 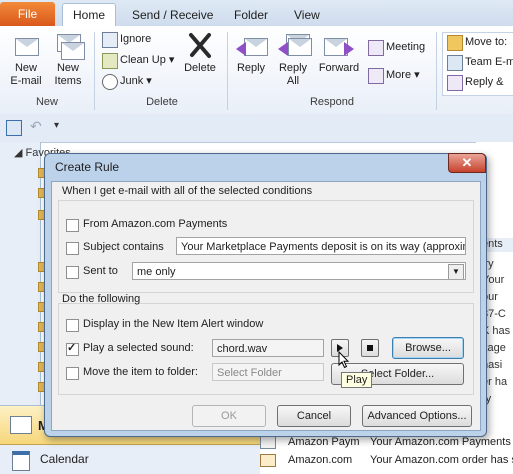 I want to click on meeting-label: Meeting, so click(x=406, y=47).